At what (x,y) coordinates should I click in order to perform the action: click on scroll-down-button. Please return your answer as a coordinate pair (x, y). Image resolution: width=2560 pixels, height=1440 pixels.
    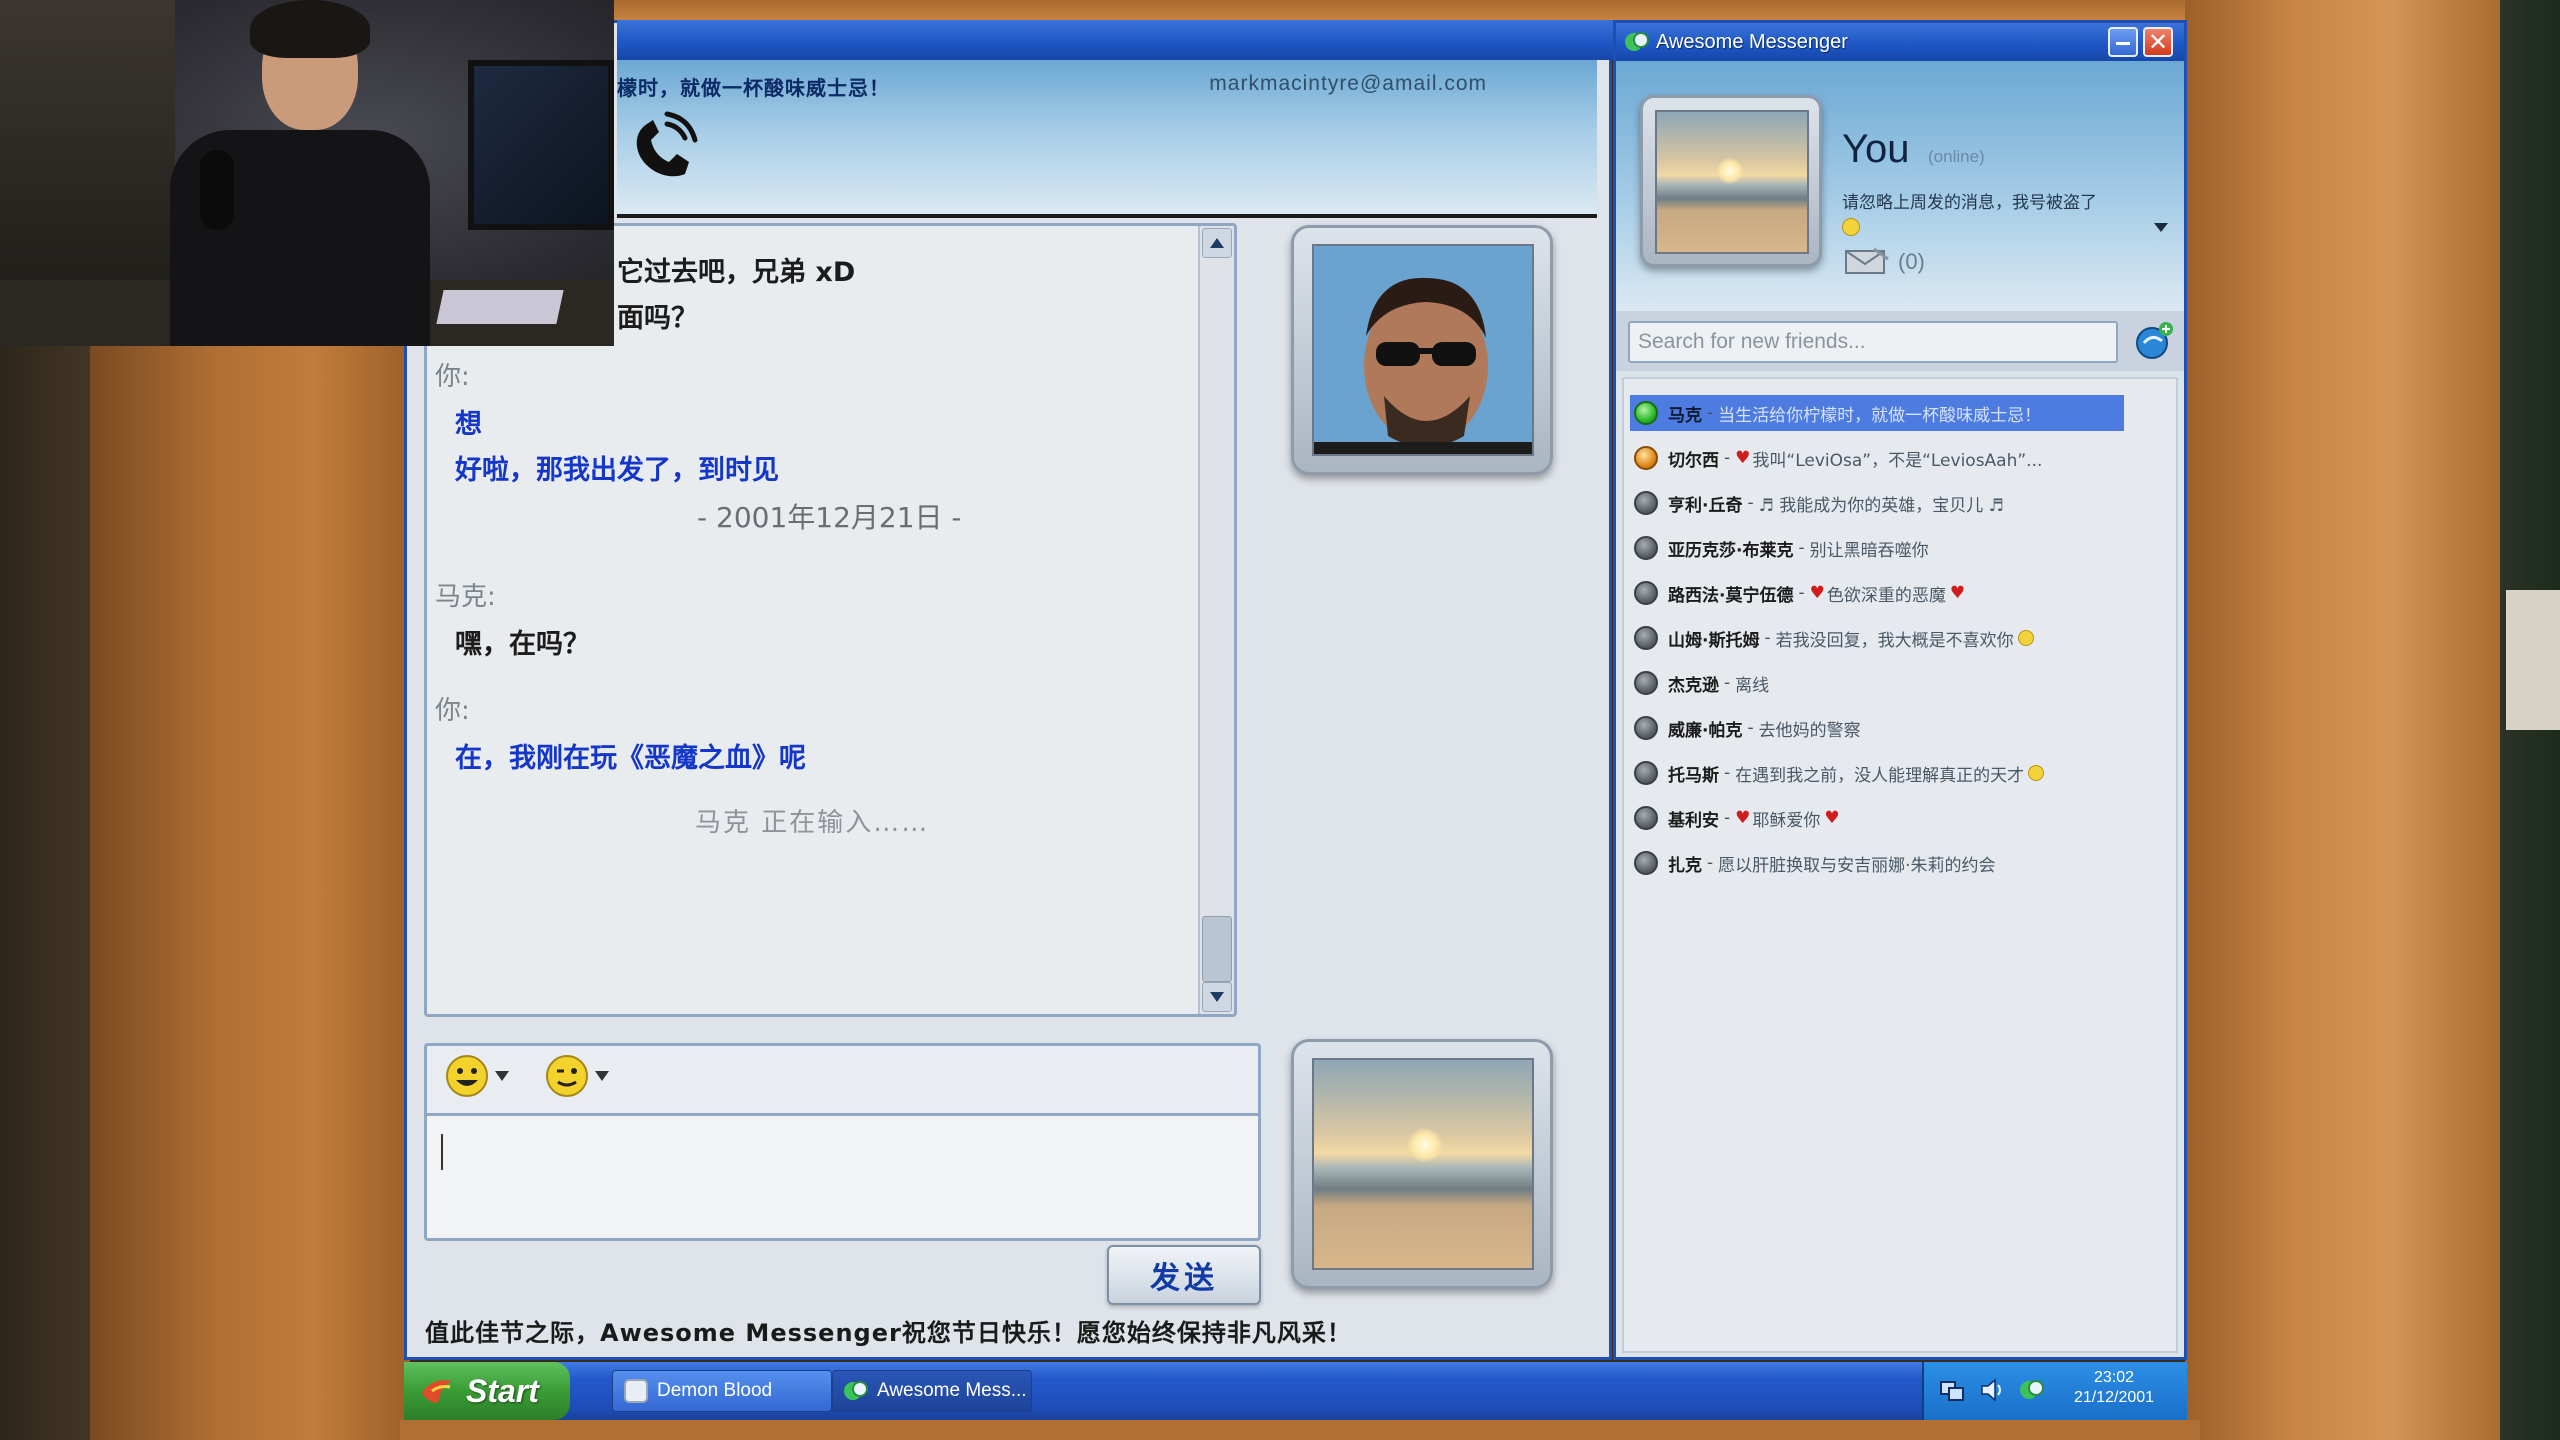
    Looking at the image, I should click on (1217, 997).